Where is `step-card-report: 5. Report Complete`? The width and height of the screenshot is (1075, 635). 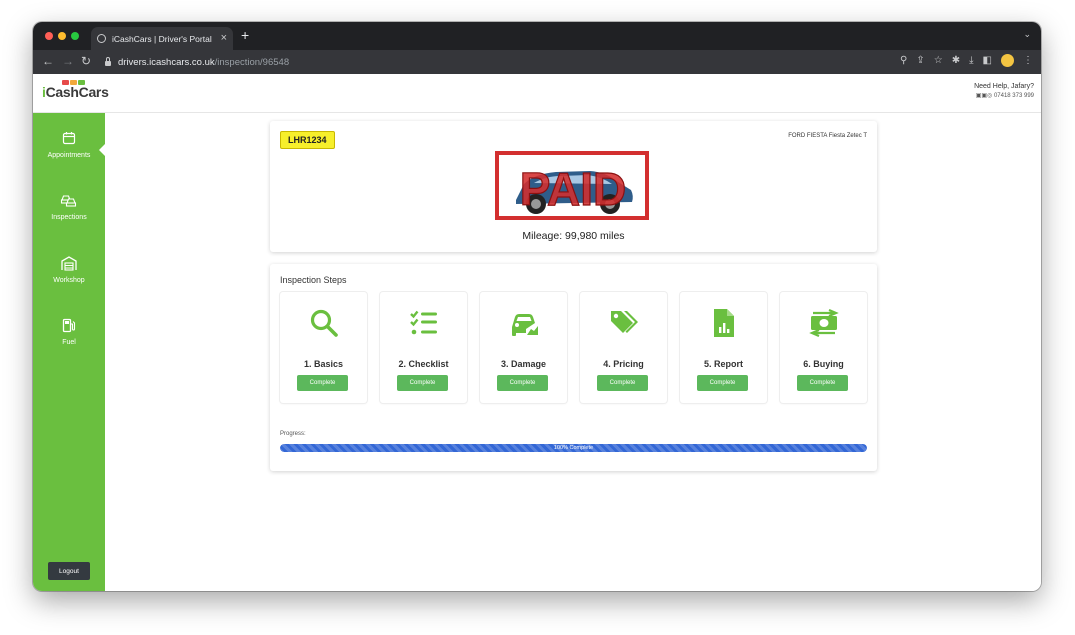
step-card-report: 5. Report Complete is located at coordinates (723, 347).